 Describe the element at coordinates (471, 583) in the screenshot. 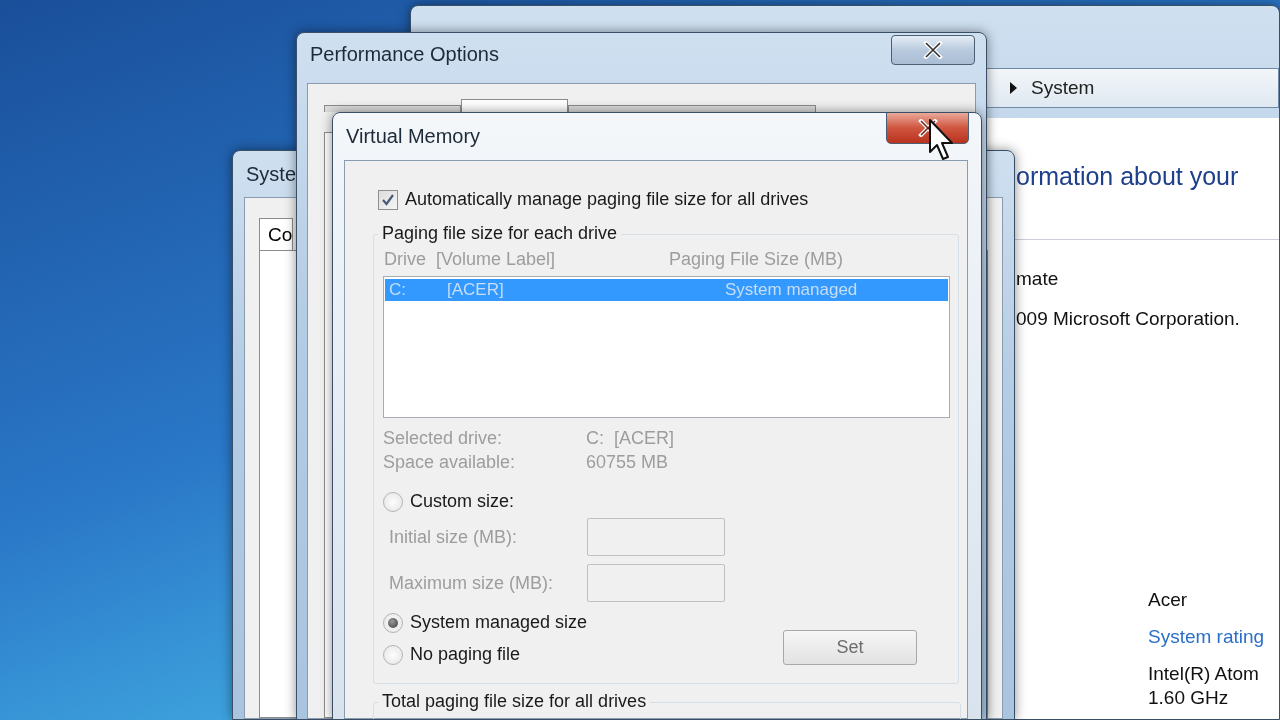

I see `field-label: Maximum size (MB):` at that location.